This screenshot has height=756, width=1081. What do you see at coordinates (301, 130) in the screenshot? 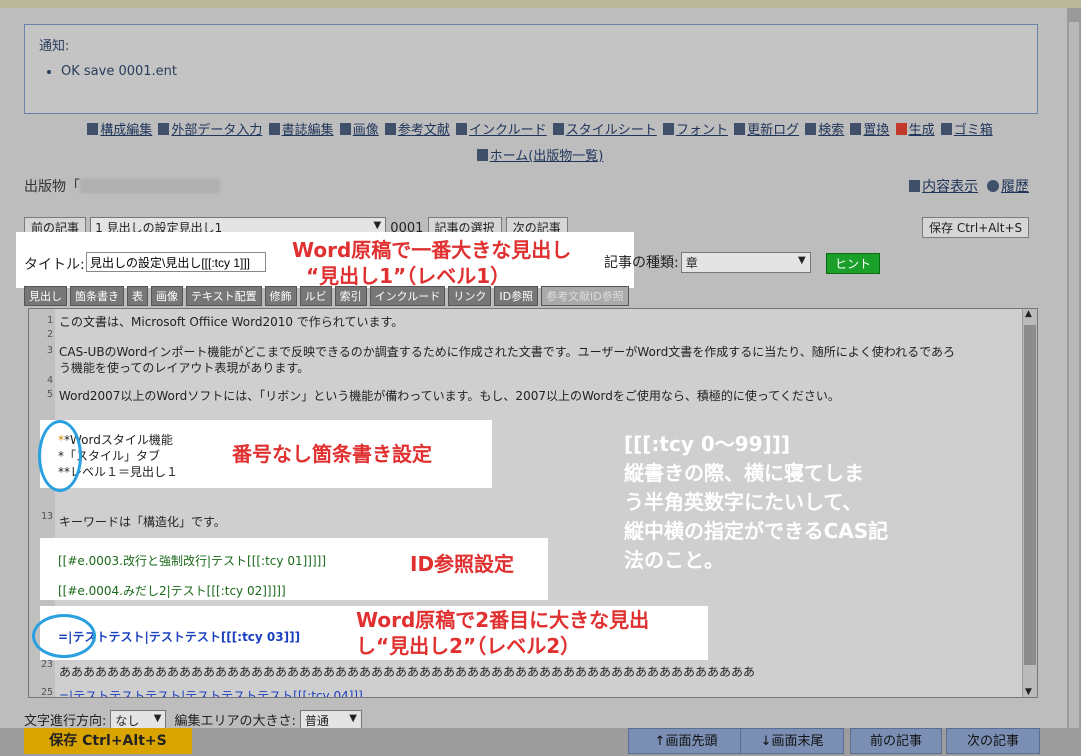
I see `nav-bibliography-edit: 書誌編集` at bounding box center [301, 130].